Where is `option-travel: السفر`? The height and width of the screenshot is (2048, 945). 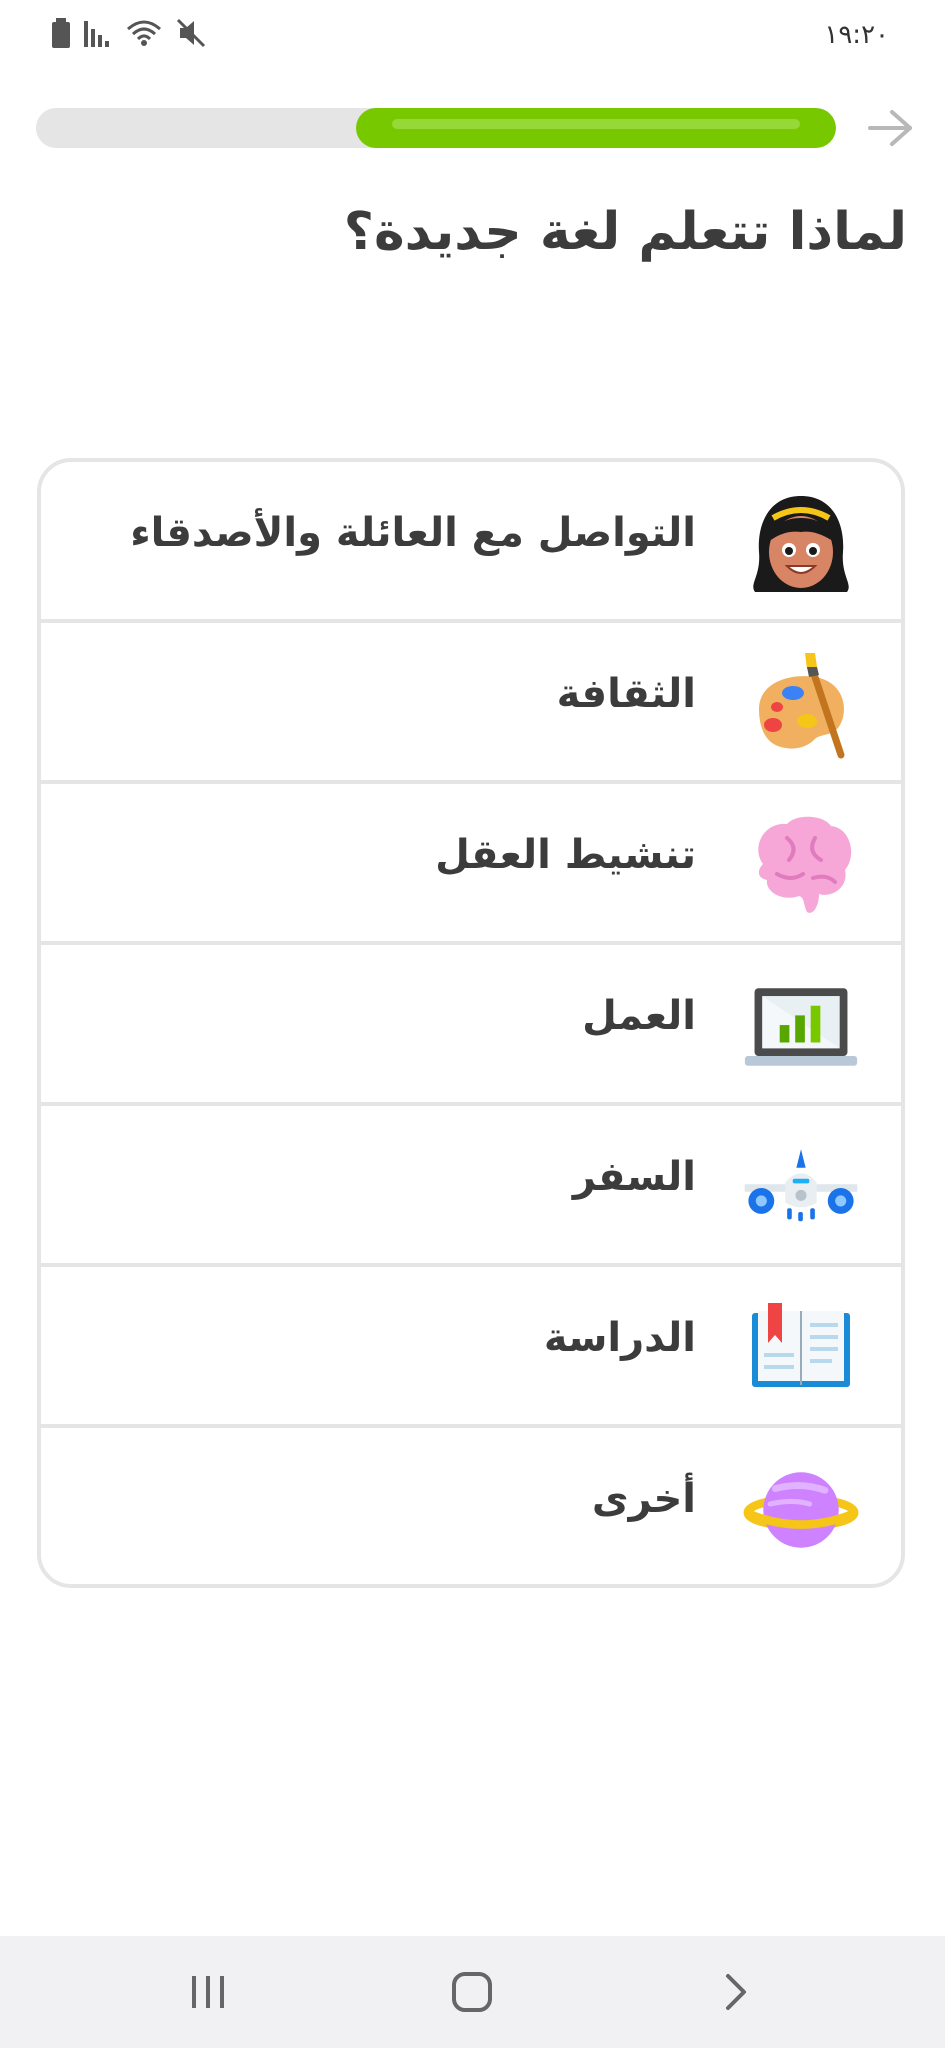 option-travel: السفر is located at coordinates (471, 1186).